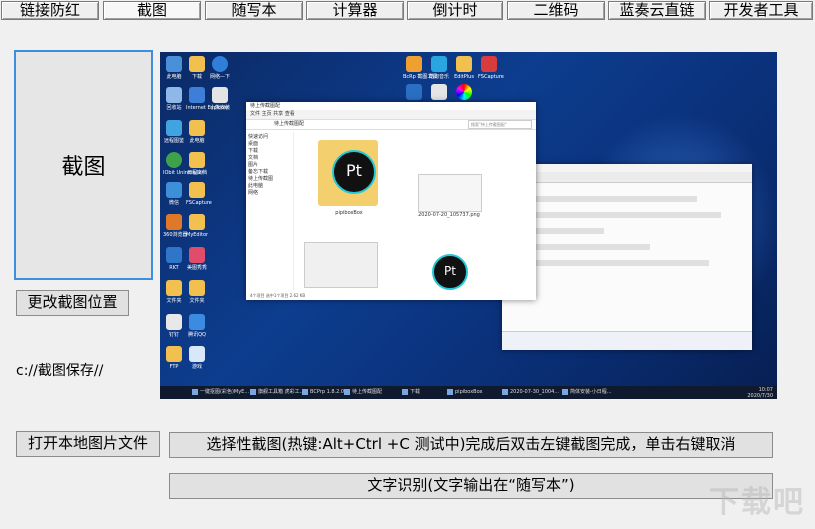 The width and height of the screenshot is (815, 529). What do you see at coordinates (391, 115) in the screenshot?
I see `explorer-ribbon: 文件 主页 共享 查看` at bounding box center [391, 115].